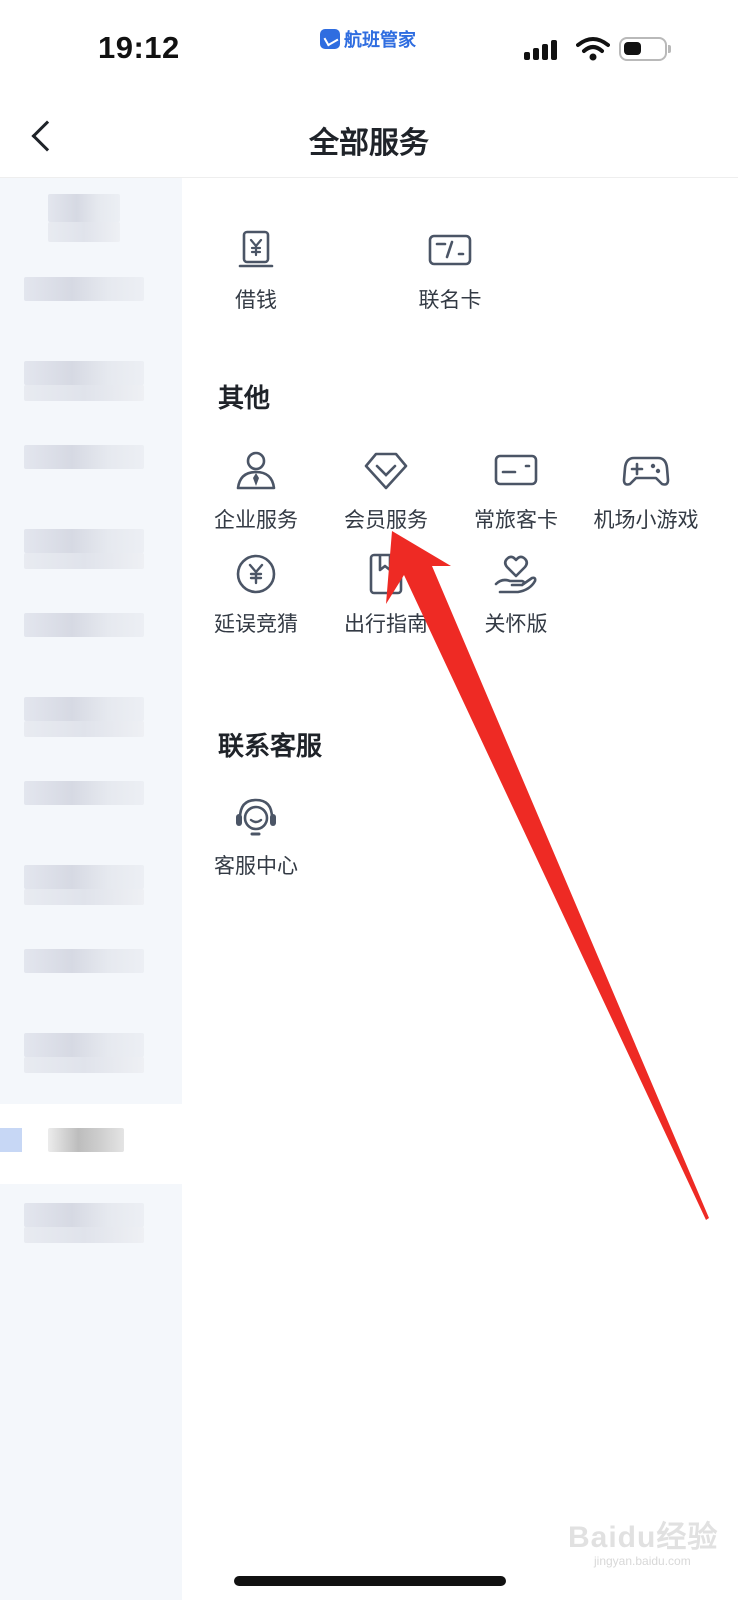 The width and height of the screenshot is (738, 1600). Describe the element at coordinates (386, 574) in the screenshot. I see `bookmark-book-icon` at that location.